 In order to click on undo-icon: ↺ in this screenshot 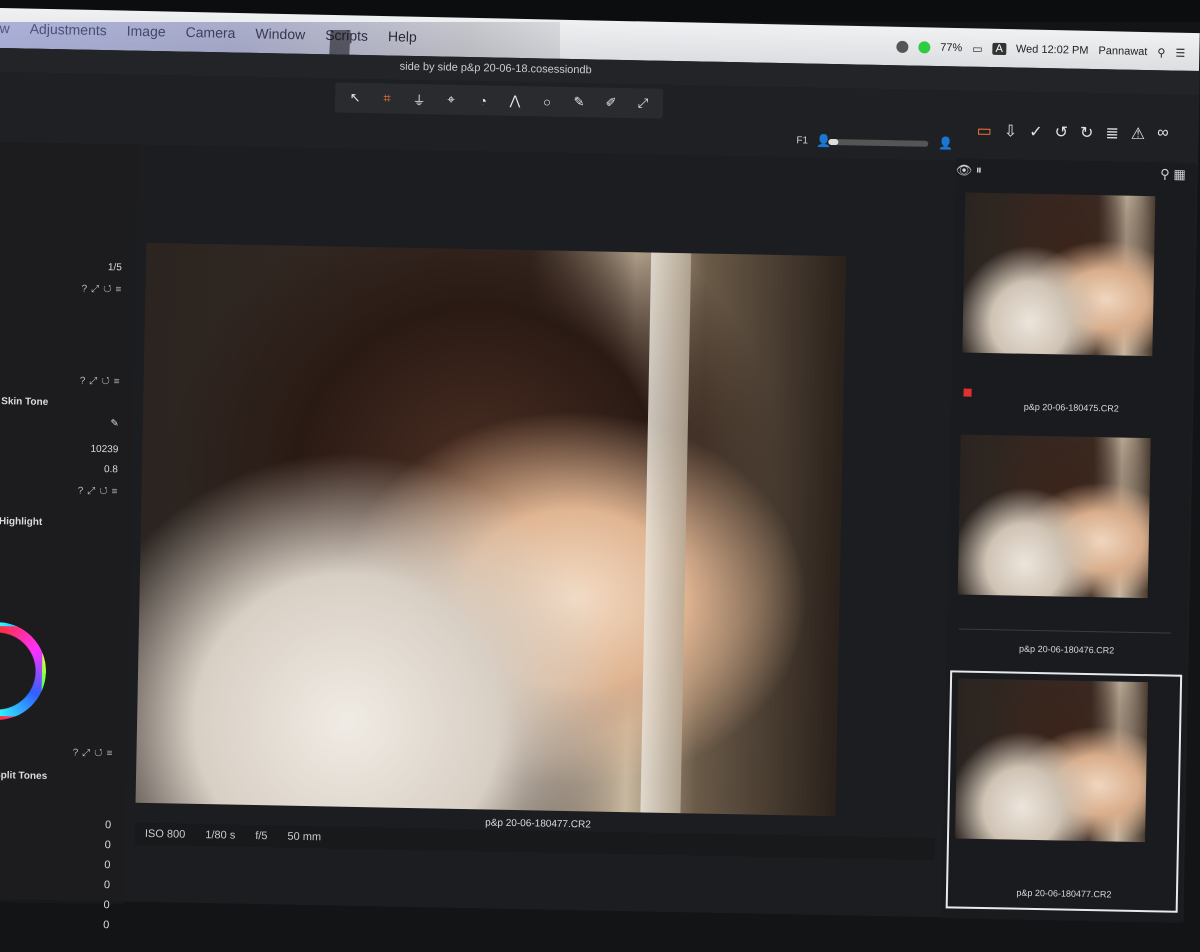, I will do `click(1061, 132)`.